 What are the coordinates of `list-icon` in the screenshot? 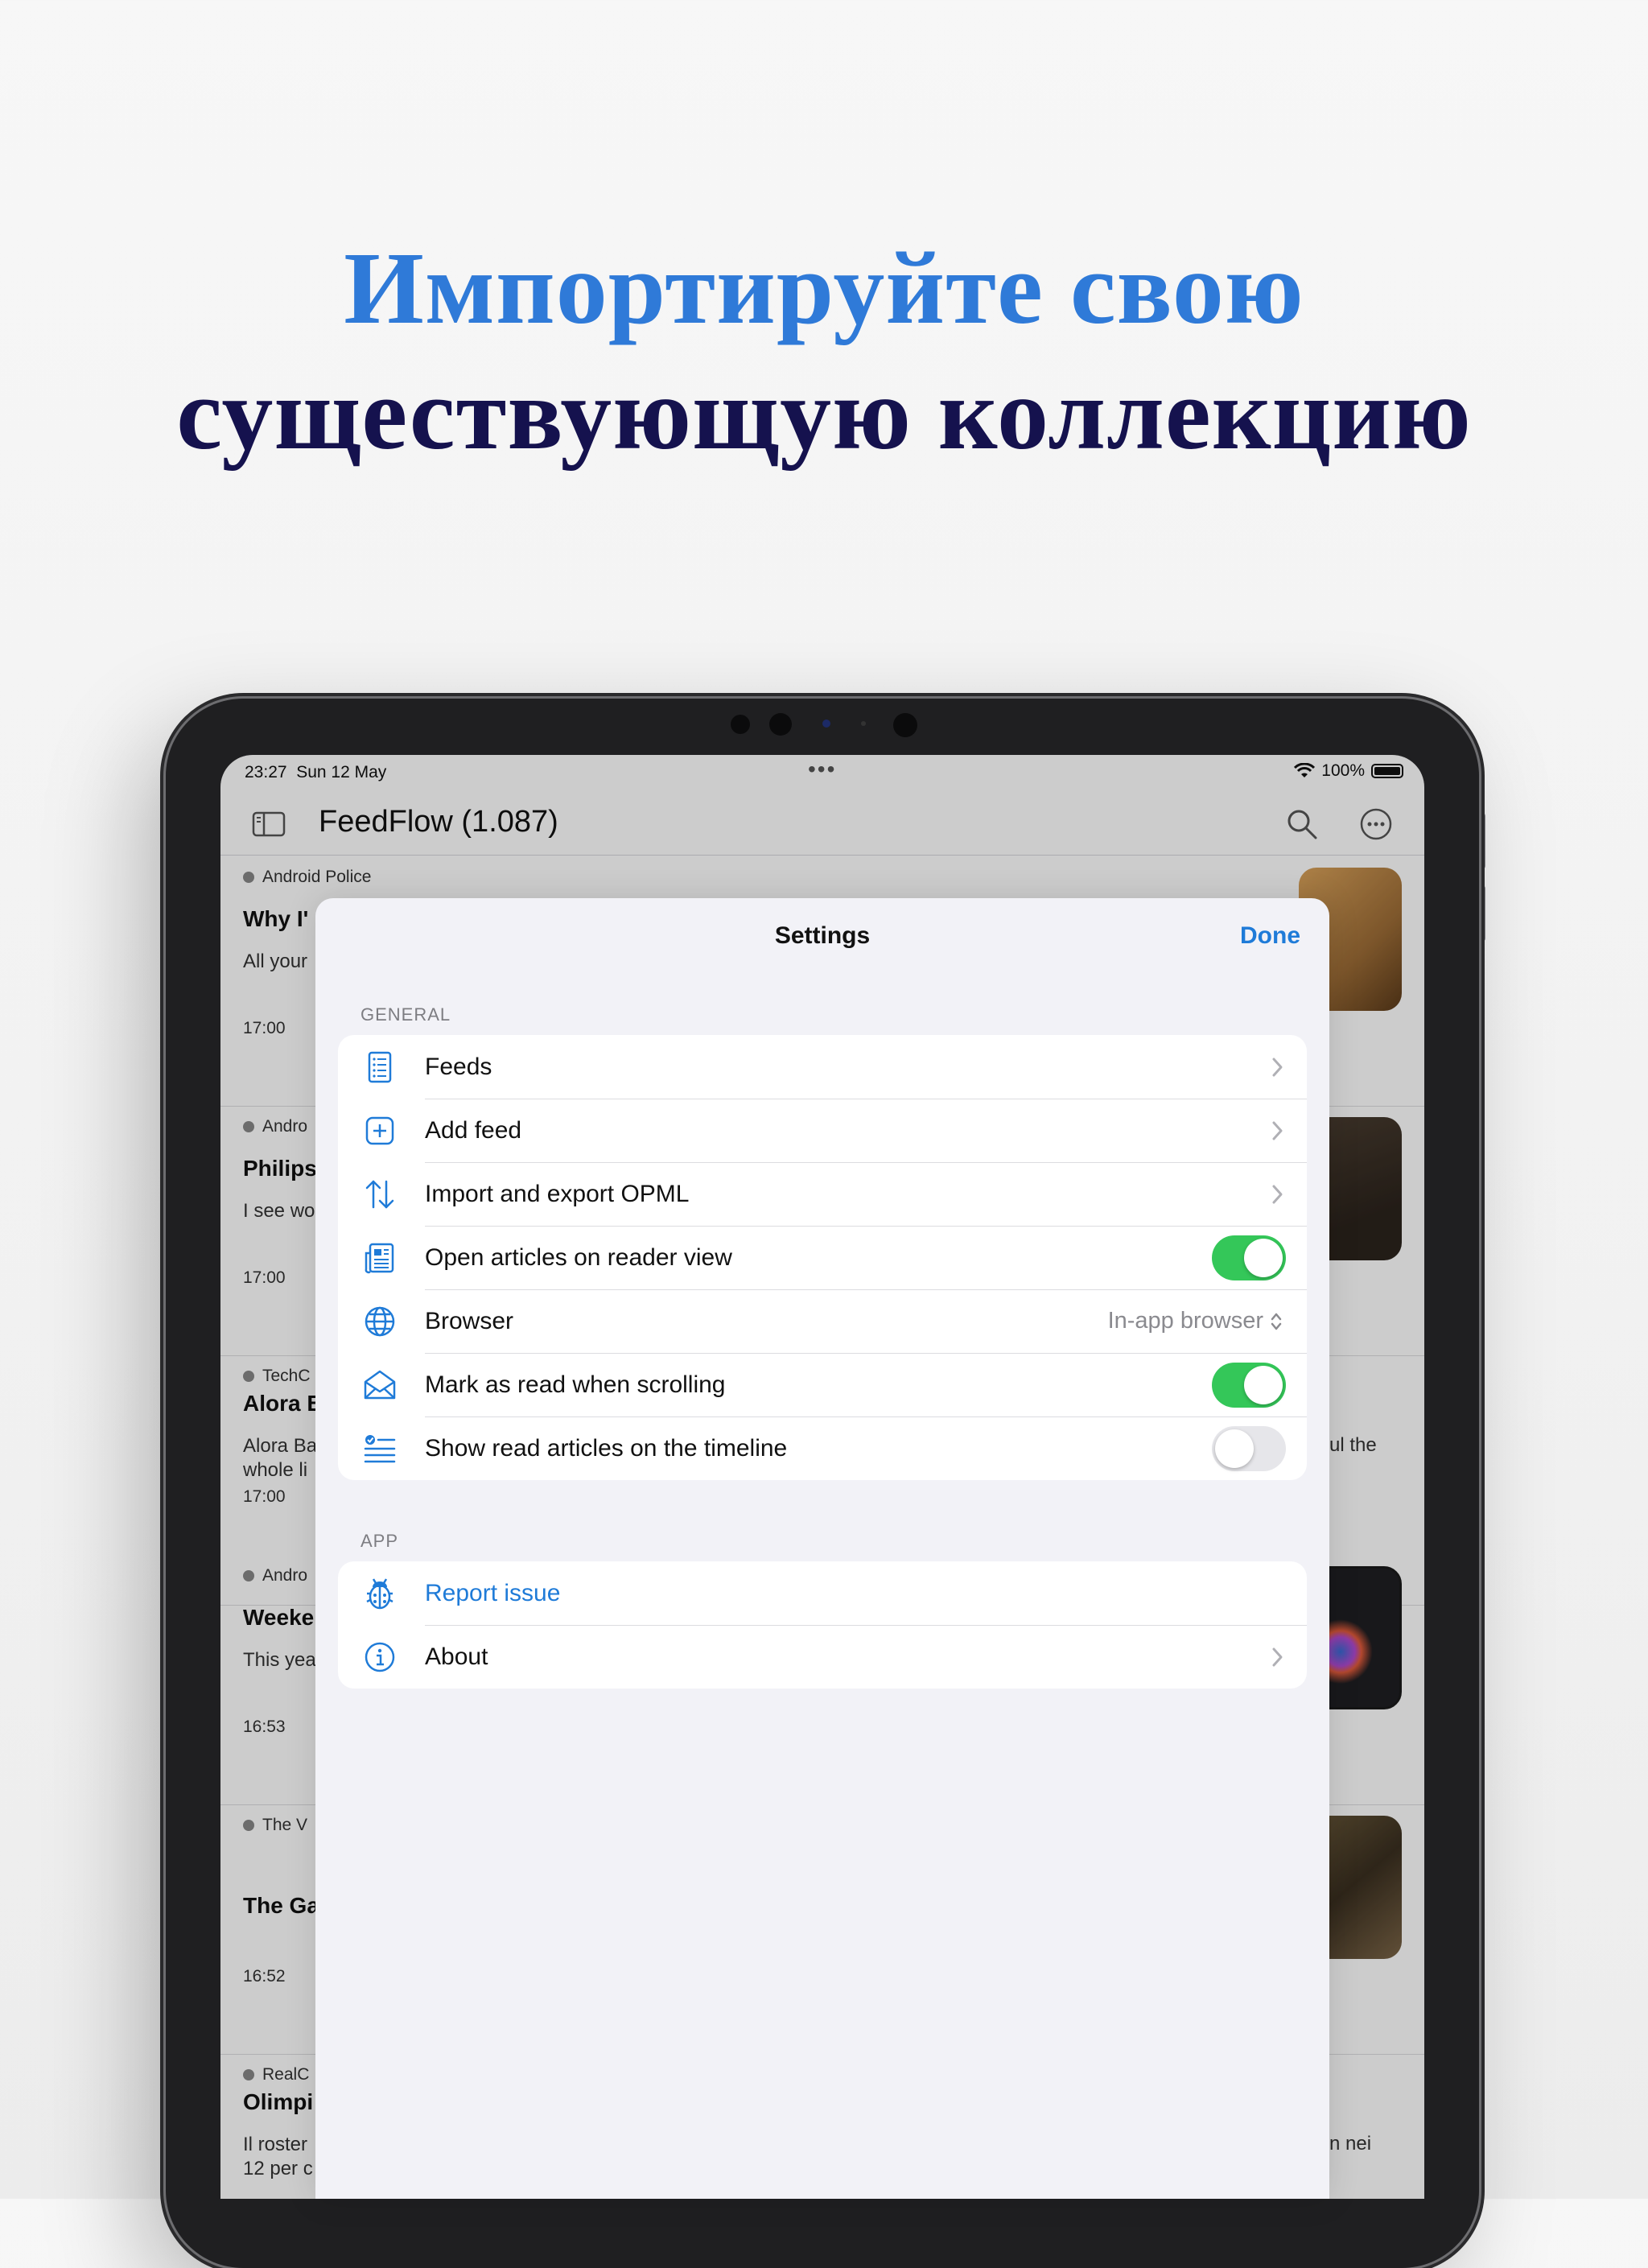 It's located at (380, 1067).